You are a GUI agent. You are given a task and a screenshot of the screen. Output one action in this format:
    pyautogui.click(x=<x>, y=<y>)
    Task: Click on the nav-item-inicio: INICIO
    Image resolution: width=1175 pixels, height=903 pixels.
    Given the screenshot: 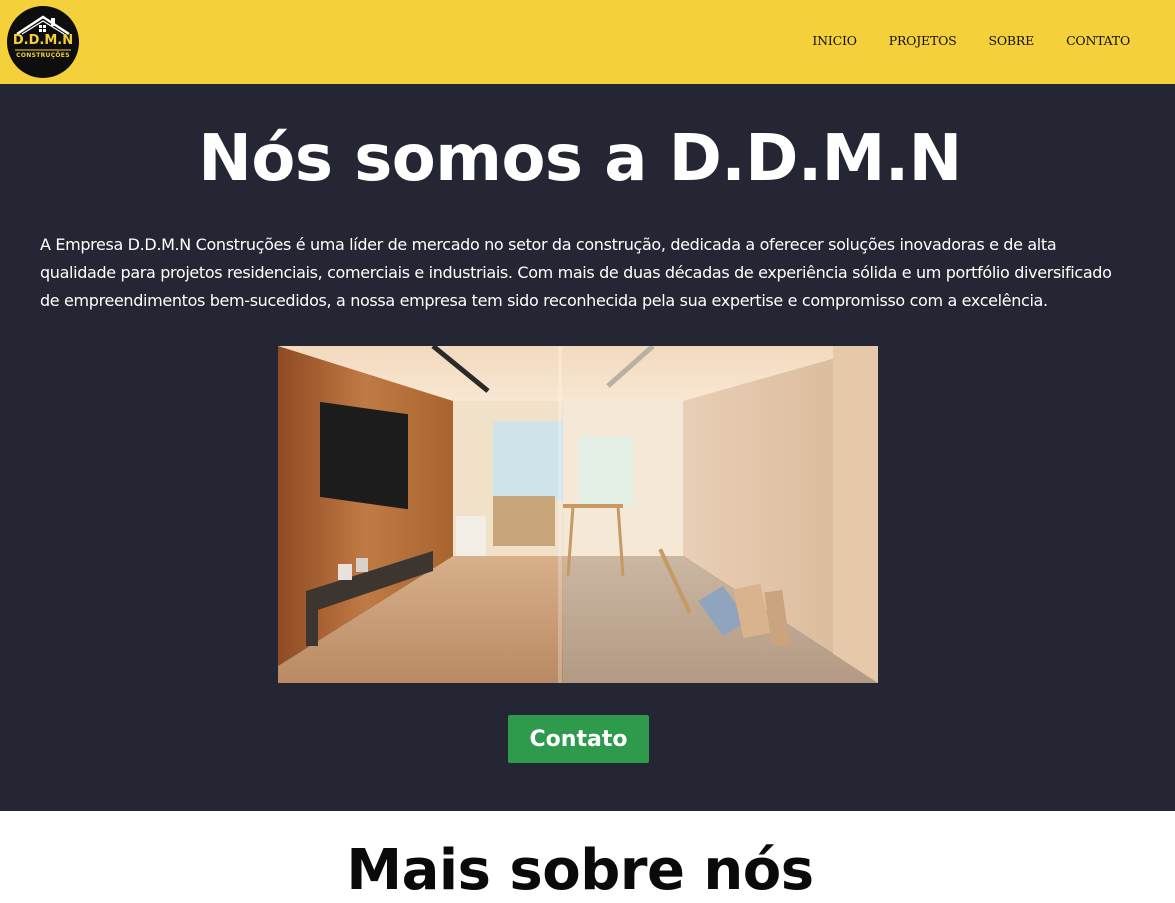 What is the action you would take?
    pyautogui.click(x=834, y=40)
    